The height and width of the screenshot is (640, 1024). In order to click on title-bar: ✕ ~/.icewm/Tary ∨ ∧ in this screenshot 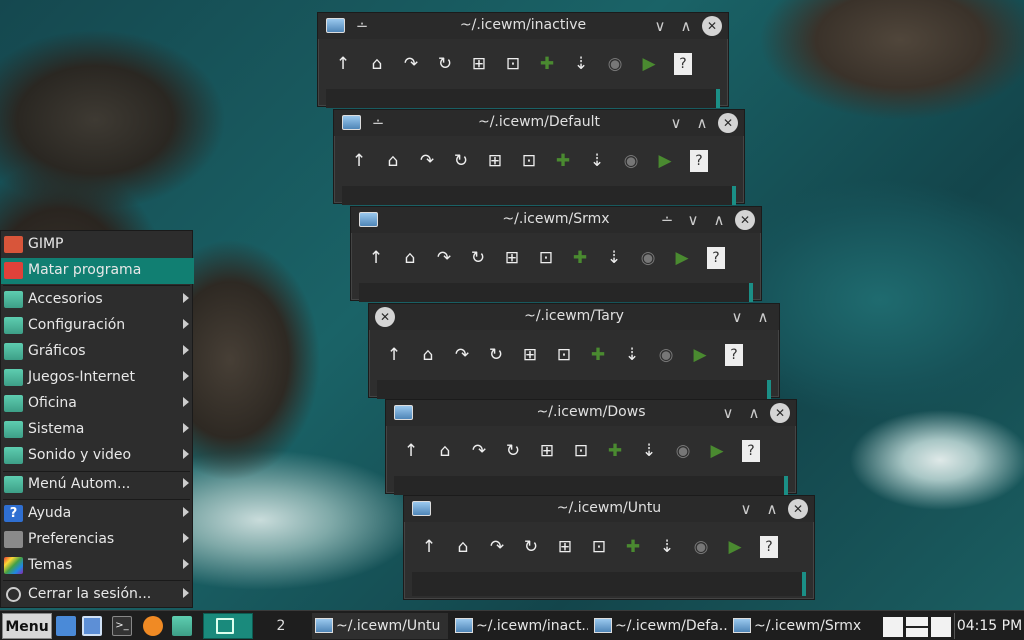, I will do `click(574, 317)`.